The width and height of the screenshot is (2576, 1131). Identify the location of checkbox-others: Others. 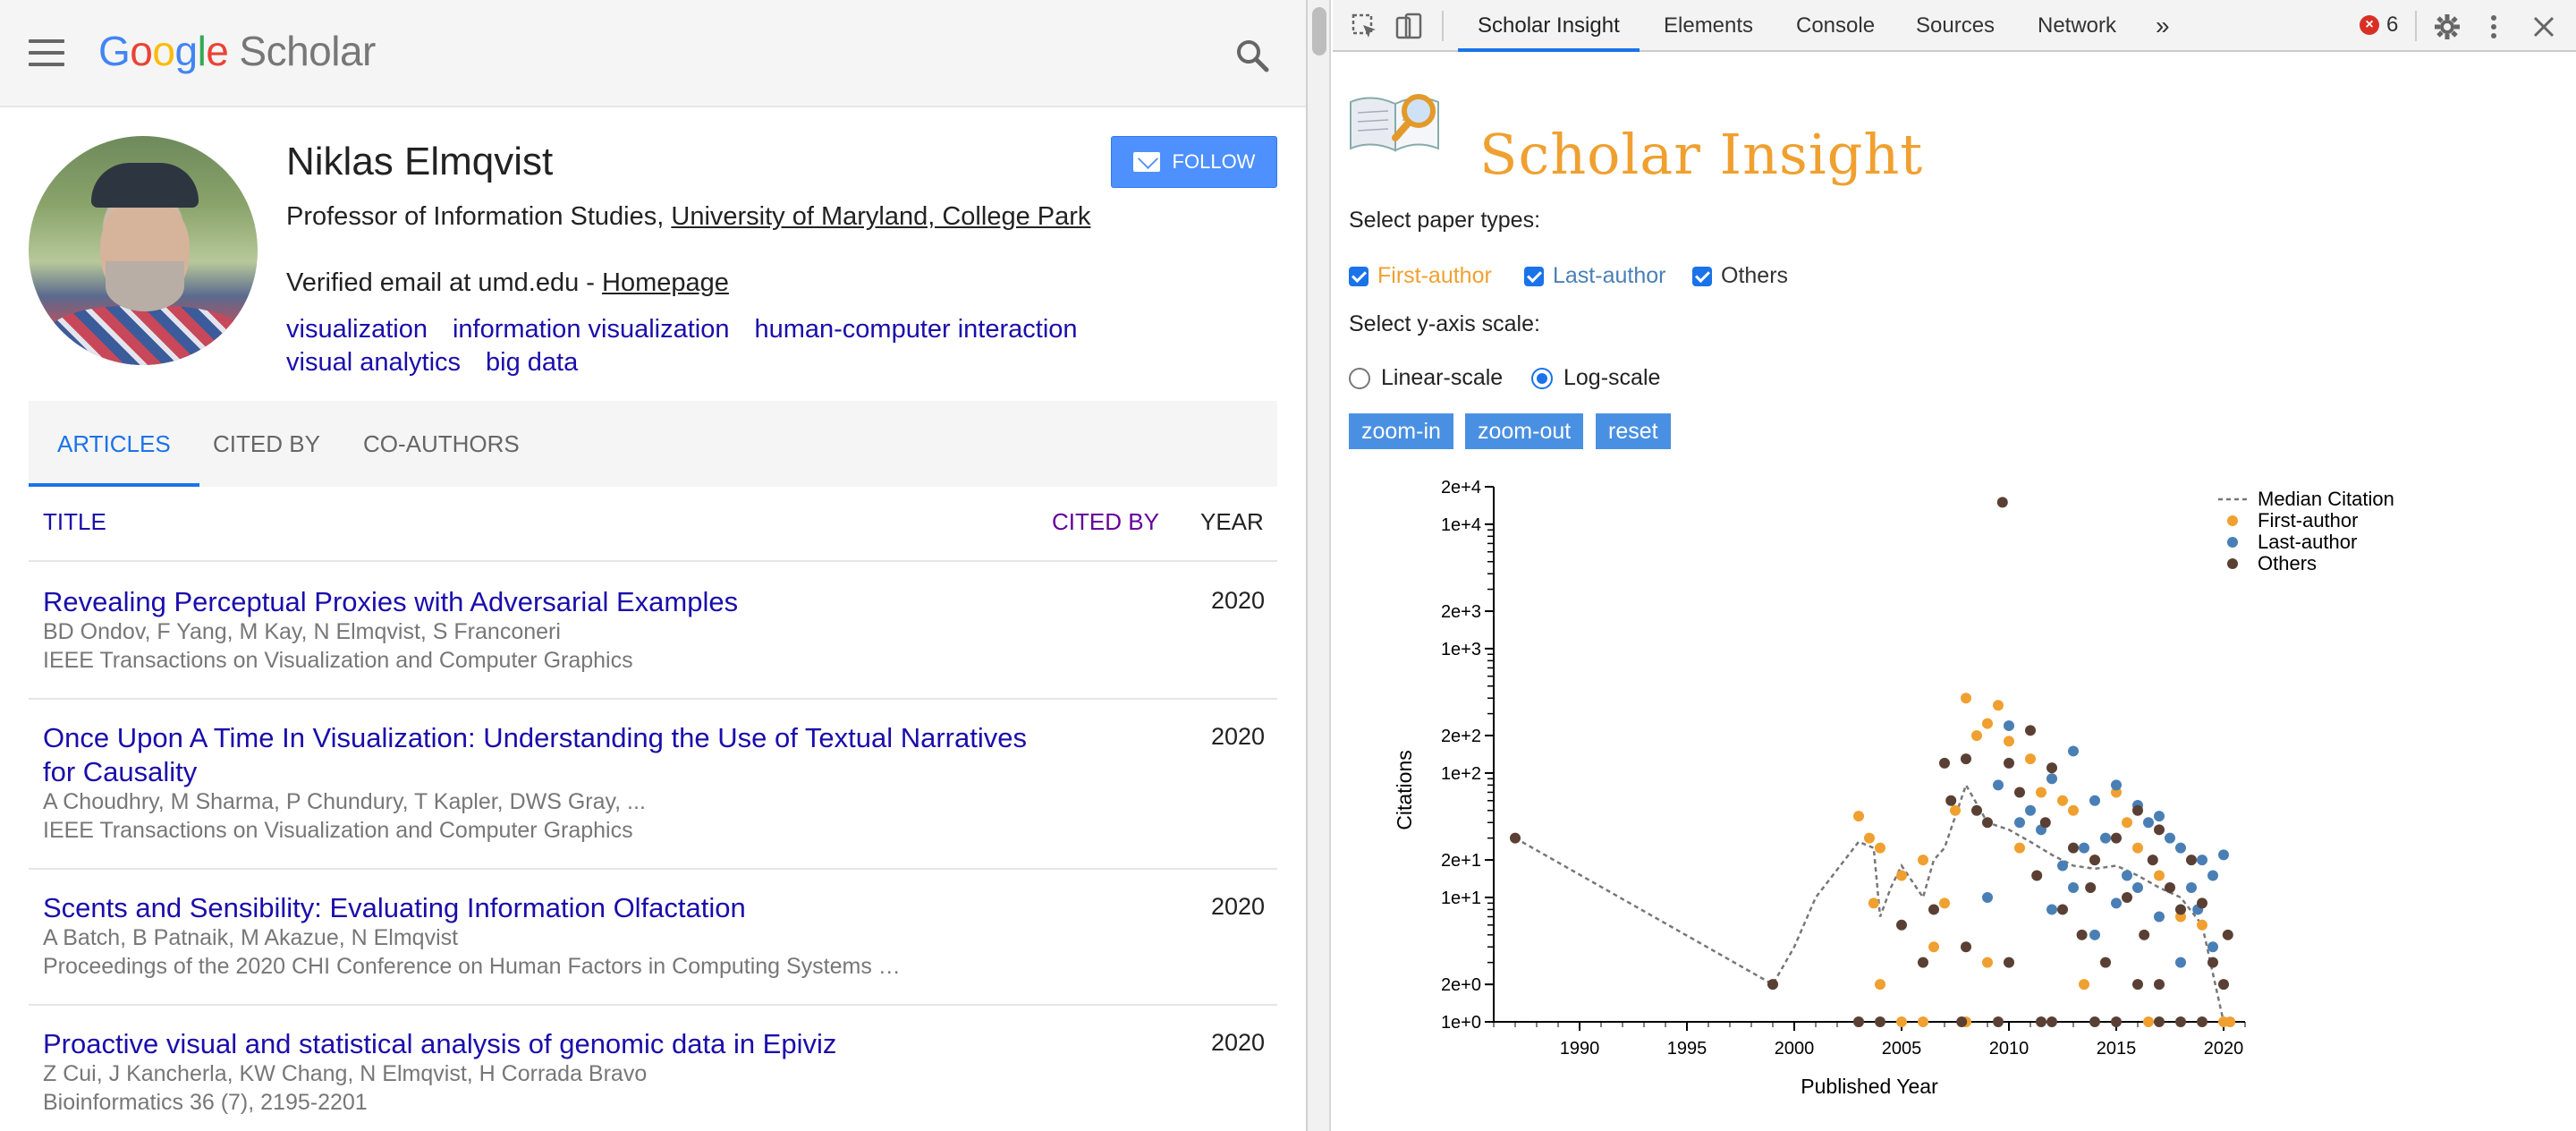
(1740, 276).